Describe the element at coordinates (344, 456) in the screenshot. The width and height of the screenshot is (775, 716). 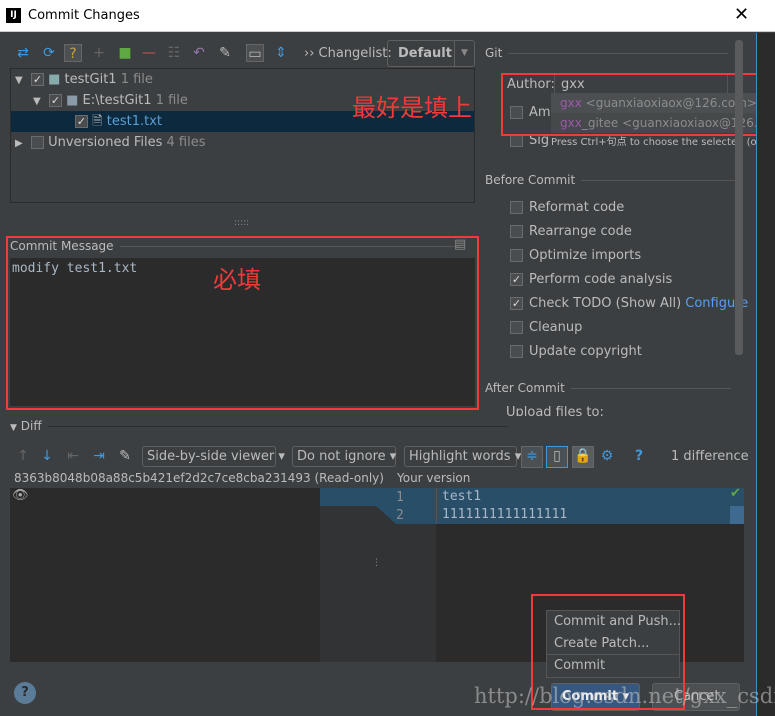
I see `ignore-select: Do not ignore ▾` at that location.